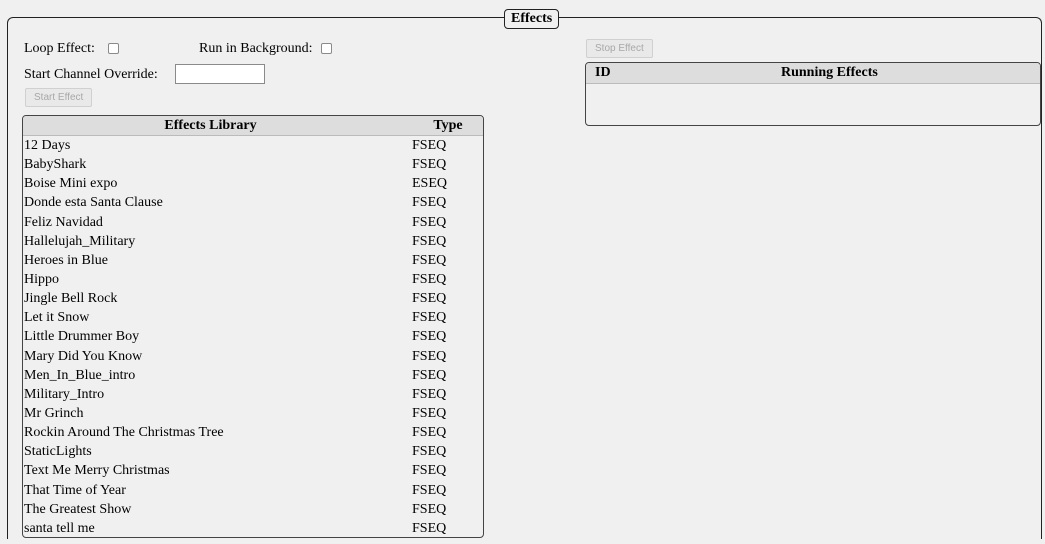 The height and width of the screenshot is (544, 1045). Describe the element at coordinates (63, 222) in the screenshot. I see `effect-name-cell: Feliz Navidad` at that location.